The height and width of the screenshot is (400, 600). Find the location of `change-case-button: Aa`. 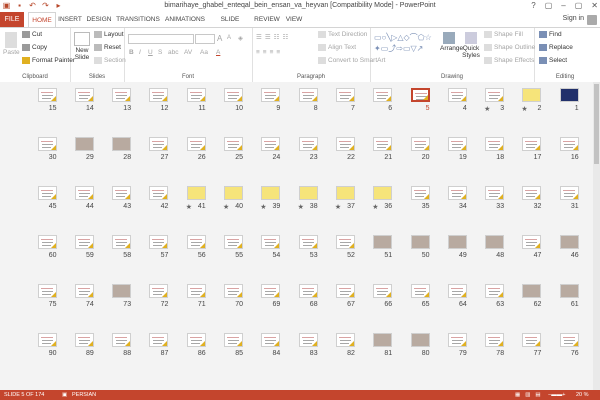

change-case-button: Aa is located at coordinates (204, 52).